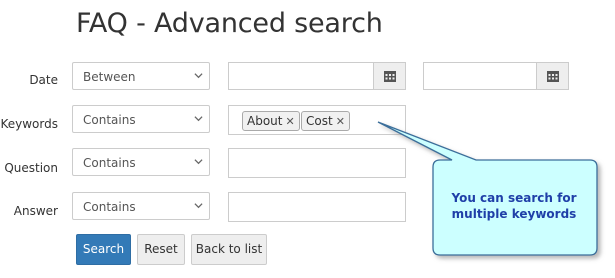  I want to click on keywords-tag-input: About ✕ Cost ✕, so click(317, 120).